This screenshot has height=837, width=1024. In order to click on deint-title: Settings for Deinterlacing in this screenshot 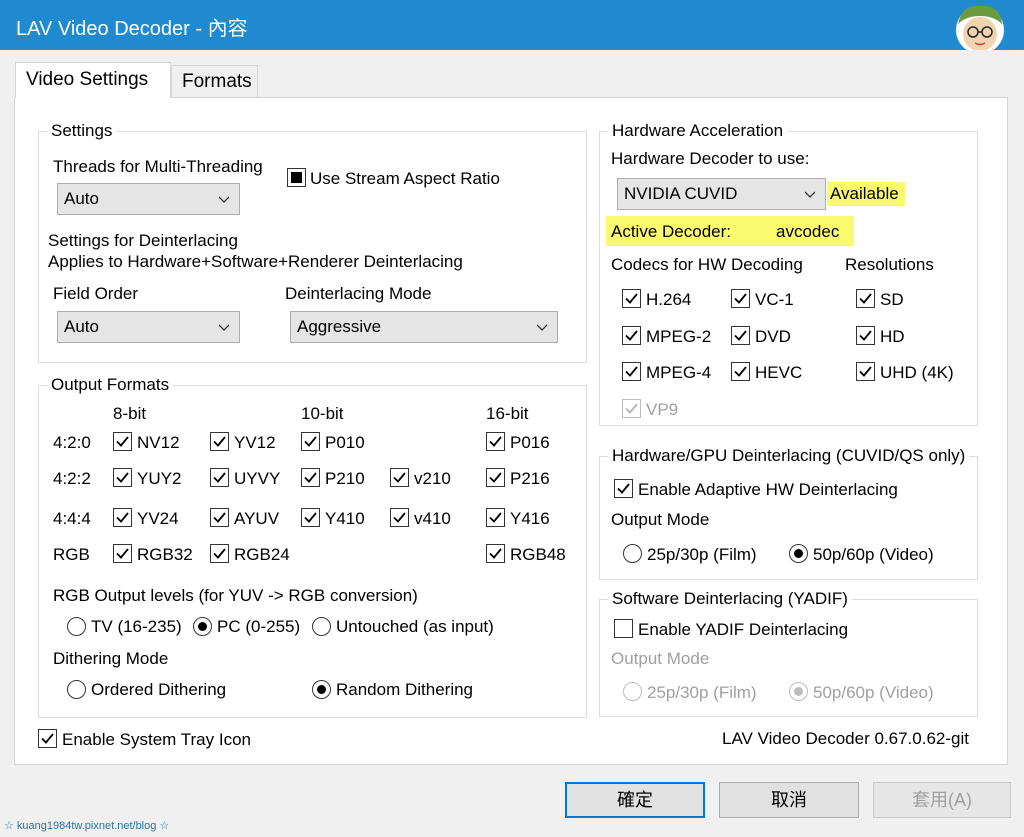, I will do `click(143, 240)`.